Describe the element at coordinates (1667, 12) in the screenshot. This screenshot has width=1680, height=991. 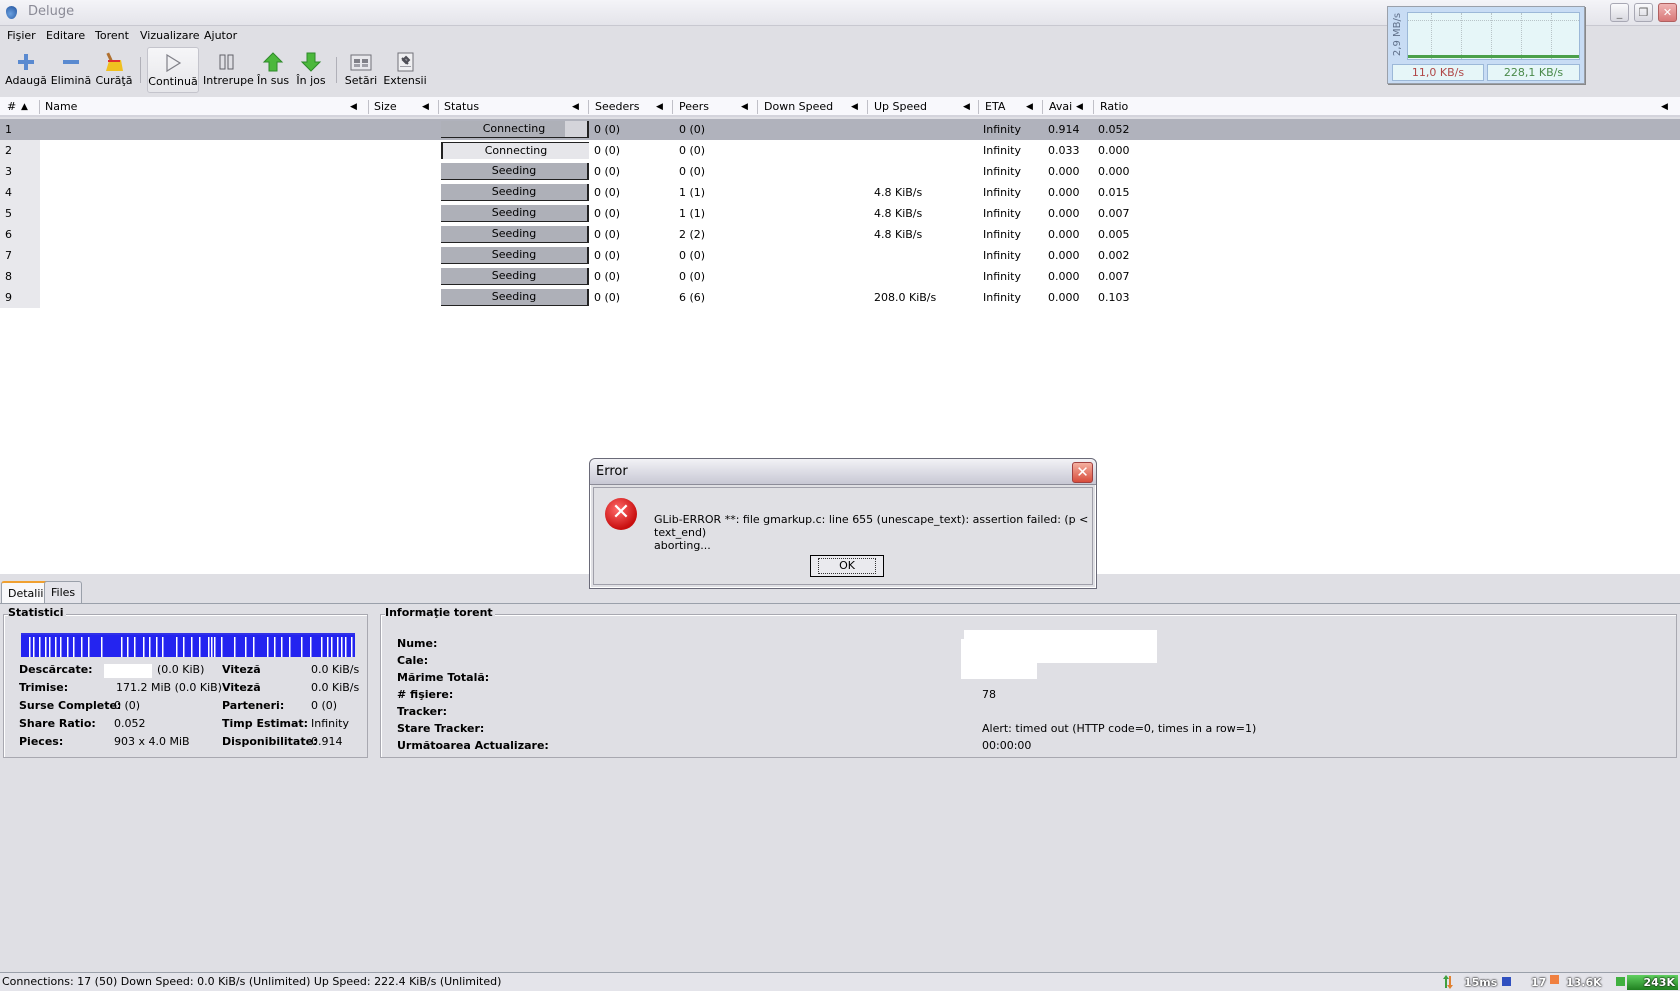
I see `close-button: ✕` at that location.